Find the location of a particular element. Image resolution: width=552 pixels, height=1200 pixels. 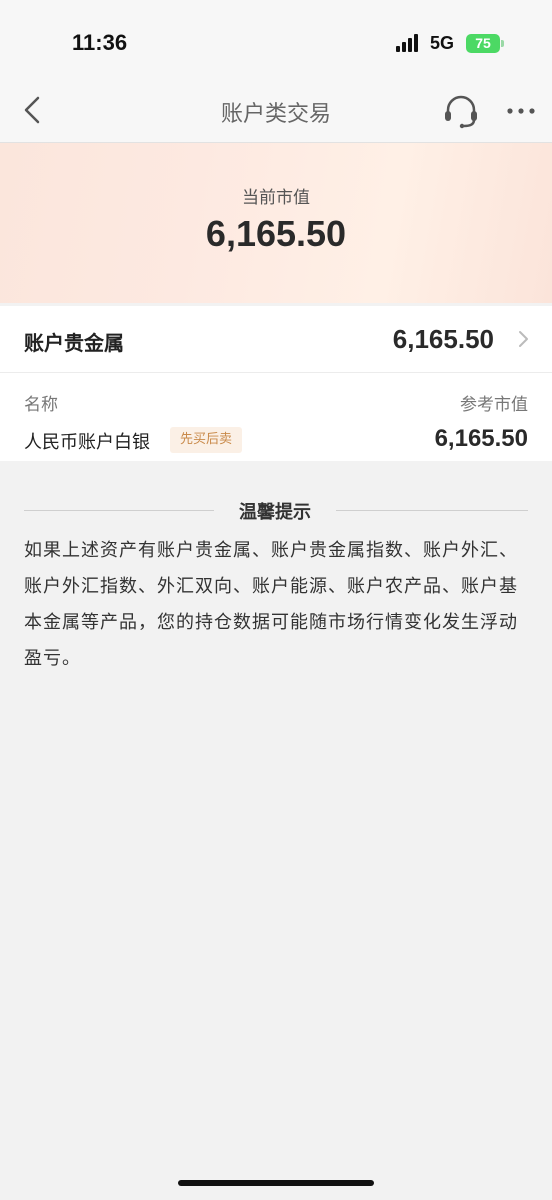

headset-icon is located at coordinates (461, 112).